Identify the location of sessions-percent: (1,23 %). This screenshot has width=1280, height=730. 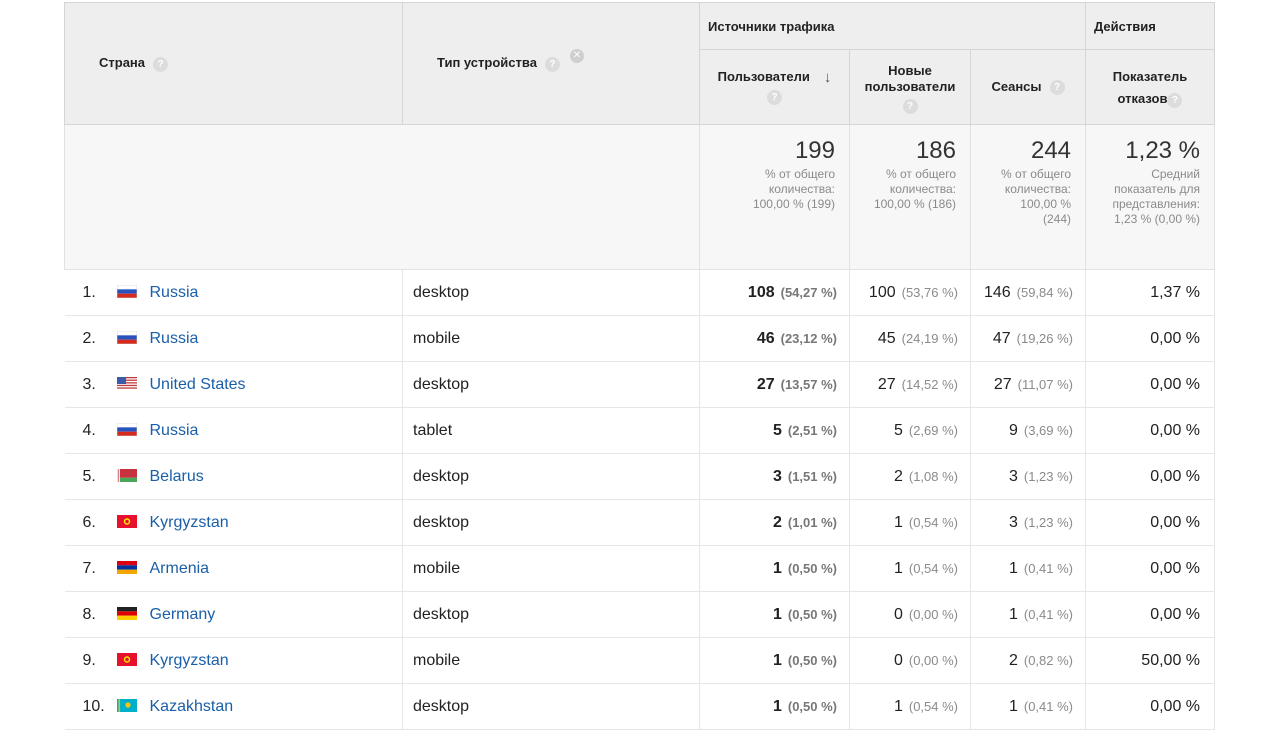
(1048, 476).